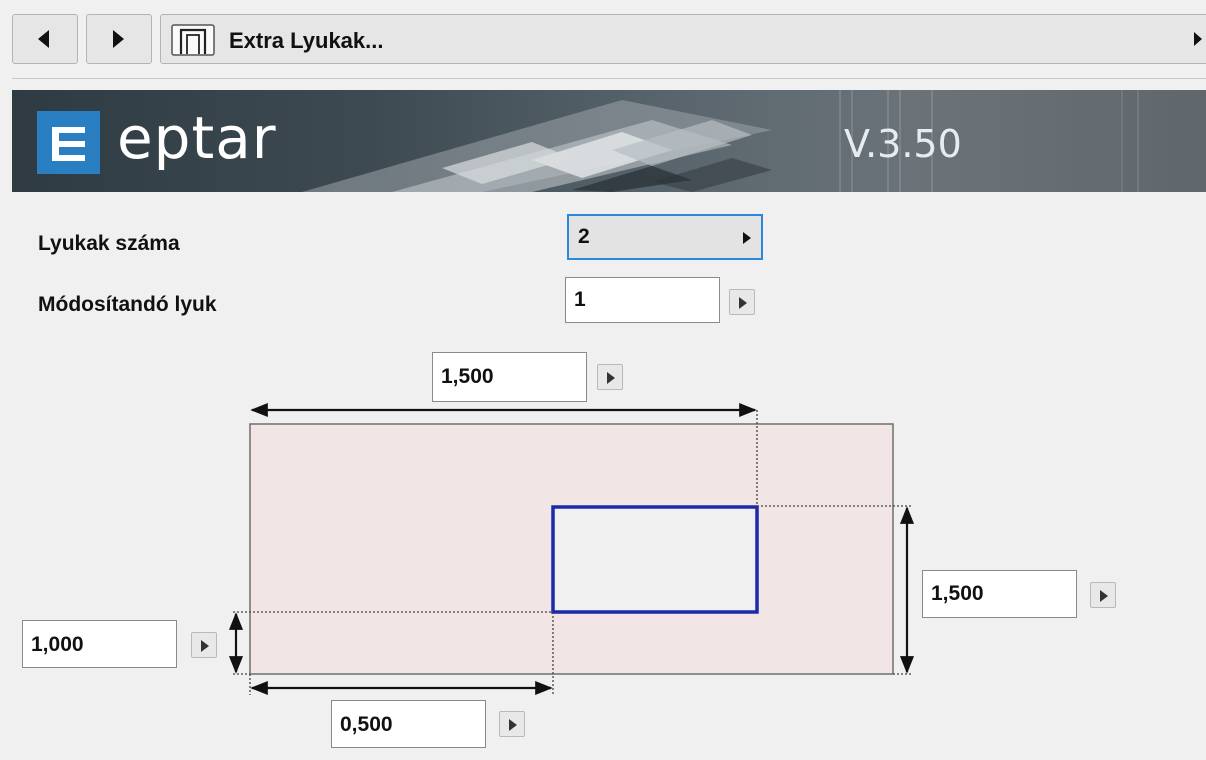  What do you see at coordinates (467, 376) in the screenshot?
I see `top-width-value: 1,500` at bounding box center [467, 376].